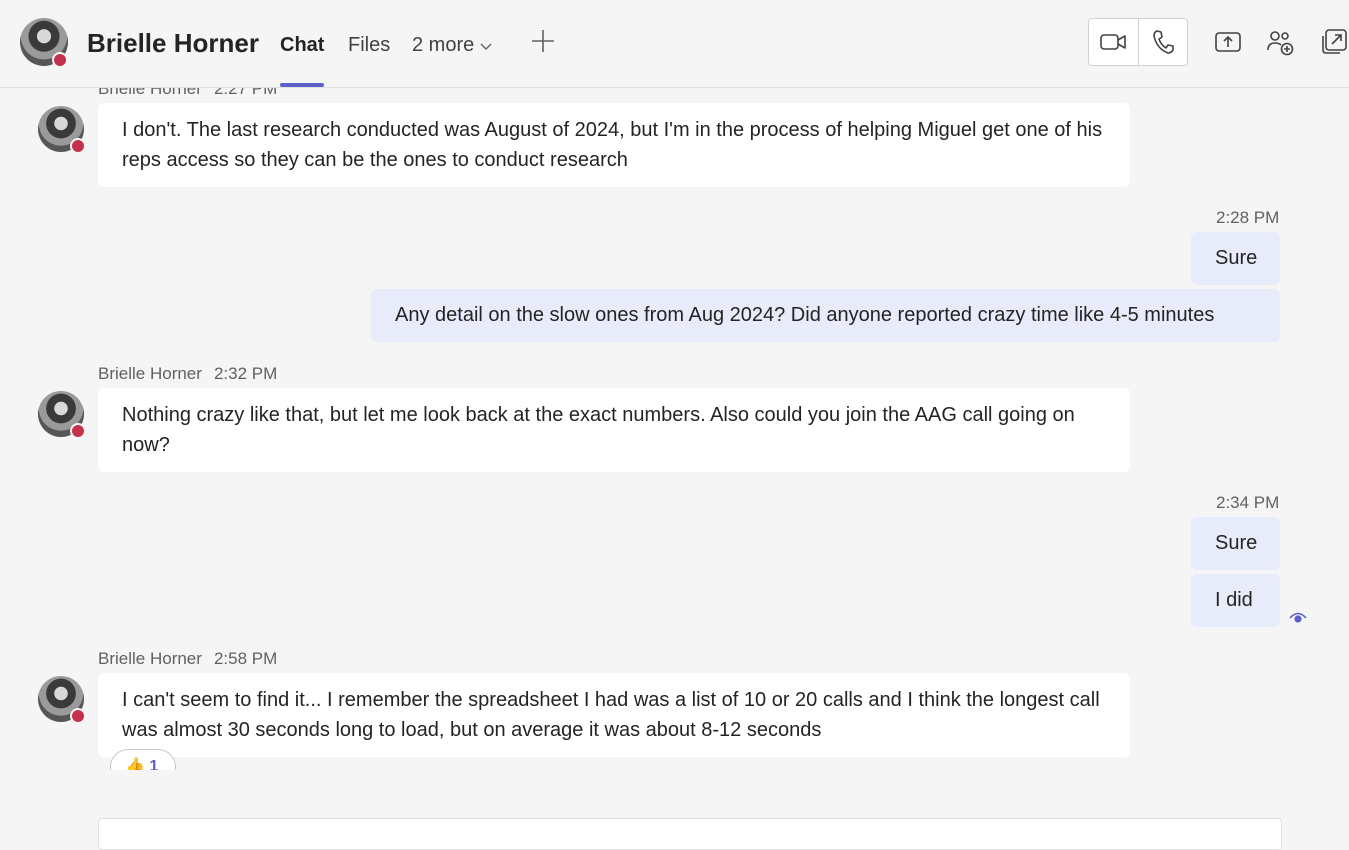  What do you see at coordinates (486, 46) in the screenshot?
I see `chevron-down-icon` at bounding box center [486, 46].